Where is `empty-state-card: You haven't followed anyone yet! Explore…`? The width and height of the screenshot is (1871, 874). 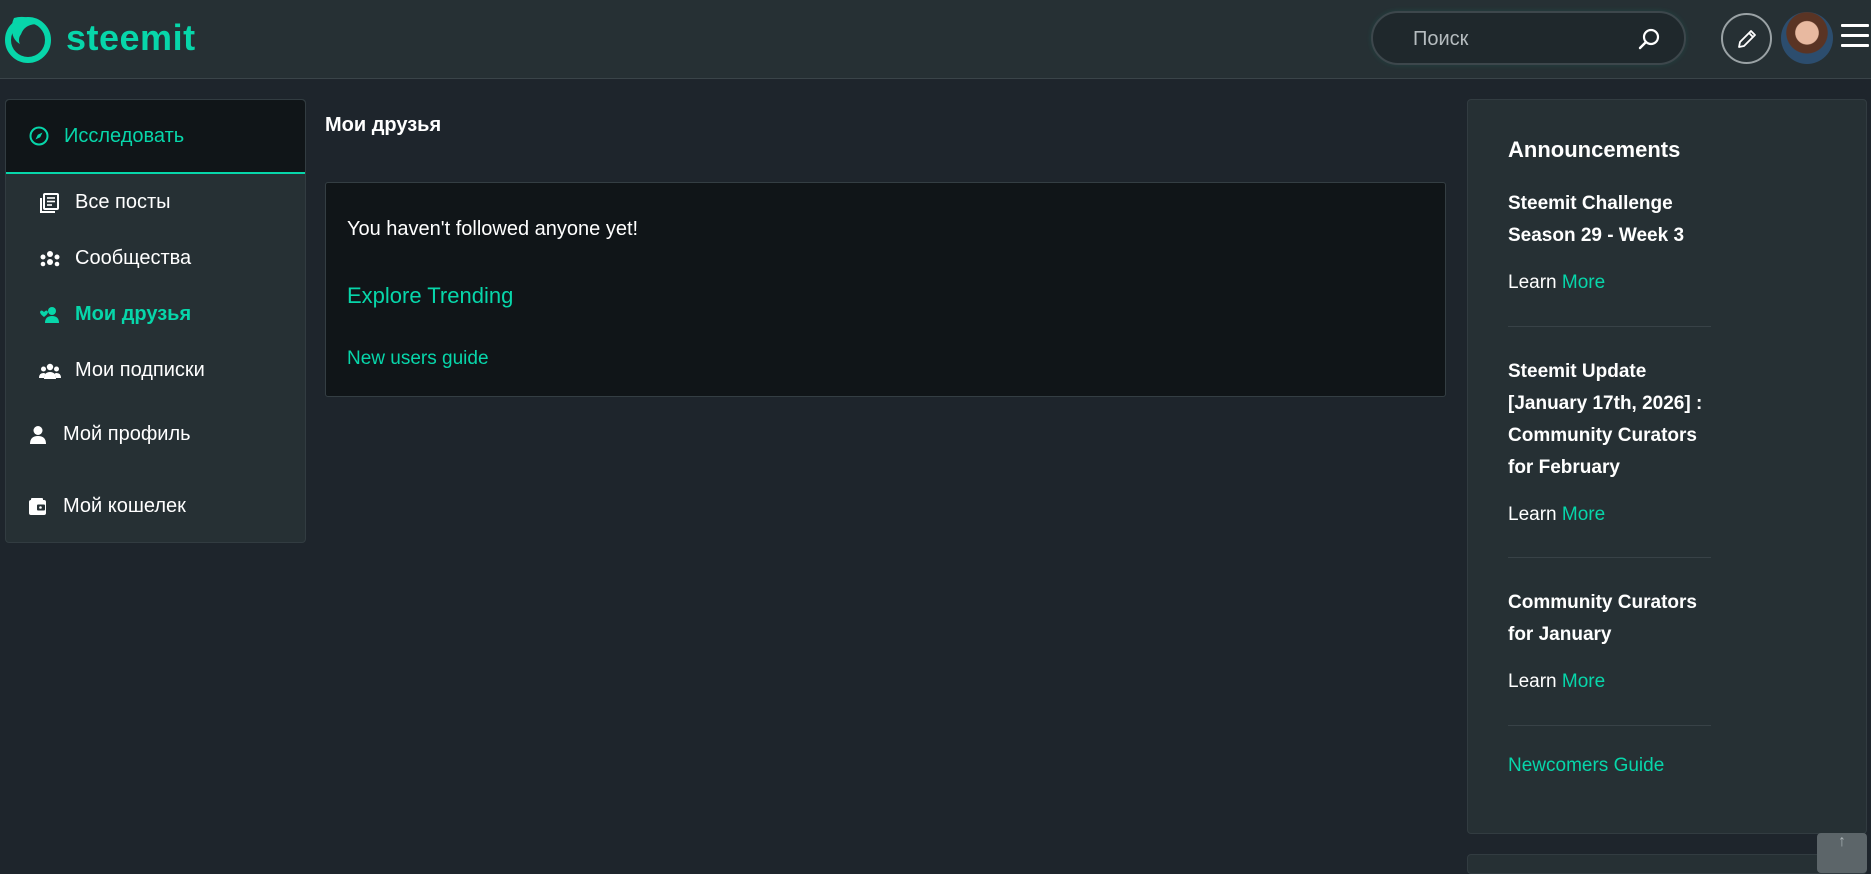
empty-state-card: You haven't followed anyone yet! Explore… is located at coordinates (885, 289).